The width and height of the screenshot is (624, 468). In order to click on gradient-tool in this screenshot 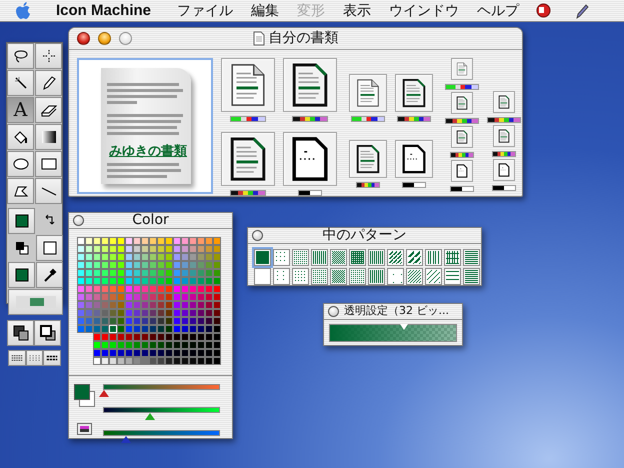, I will do `click(48, 137)`.